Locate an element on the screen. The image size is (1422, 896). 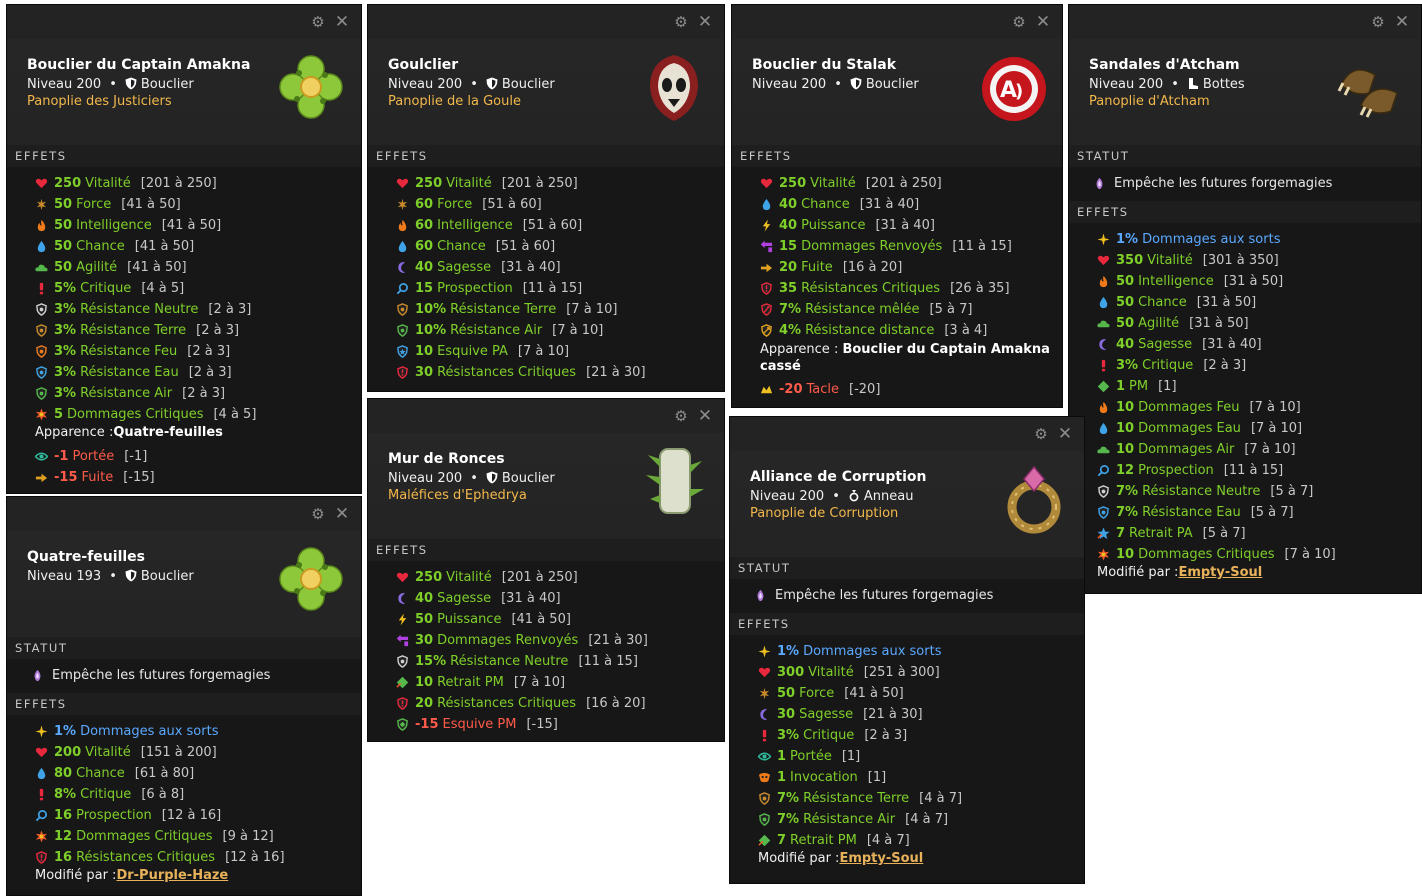
effect-value: 15 is located at coordinates (424, 288).